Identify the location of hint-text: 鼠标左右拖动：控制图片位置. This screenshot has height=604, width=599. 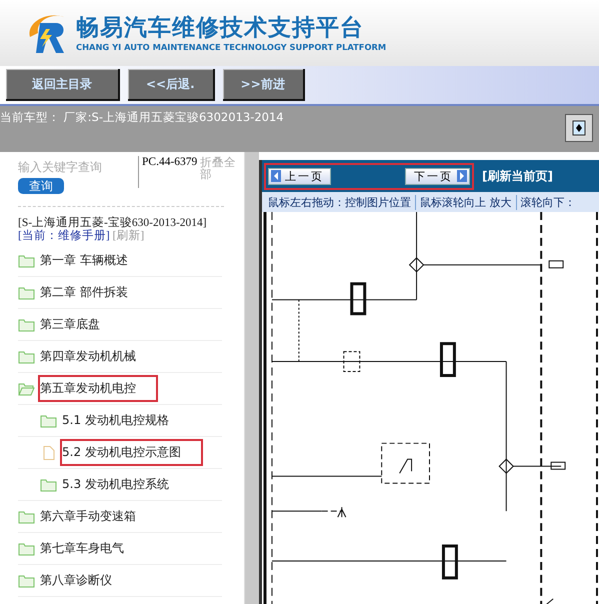
(342, 202).